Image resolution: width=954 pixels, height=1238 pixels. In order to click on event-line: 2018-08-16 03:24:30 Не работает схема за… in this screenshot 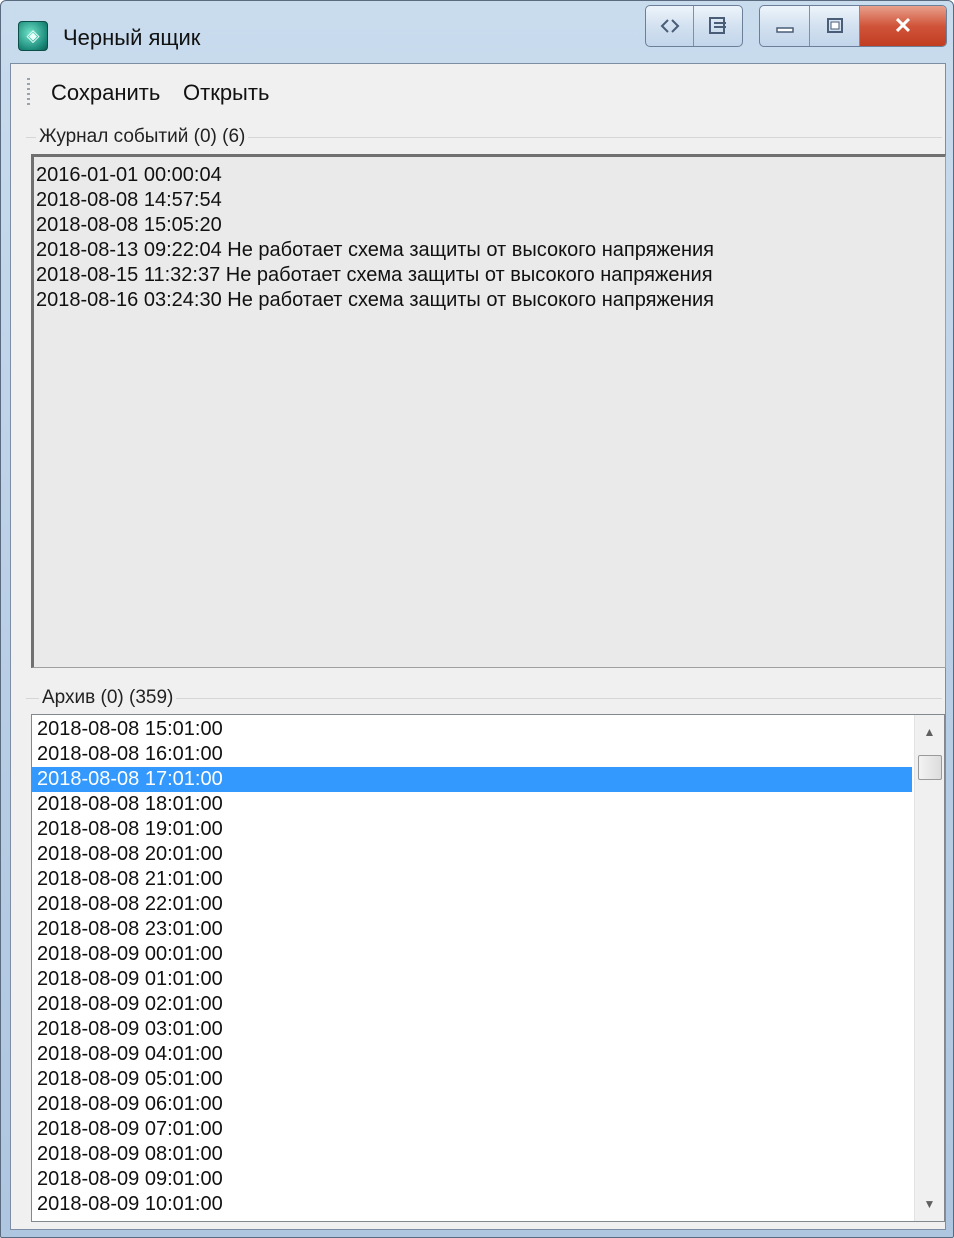, I will do `click(375, 300)`.